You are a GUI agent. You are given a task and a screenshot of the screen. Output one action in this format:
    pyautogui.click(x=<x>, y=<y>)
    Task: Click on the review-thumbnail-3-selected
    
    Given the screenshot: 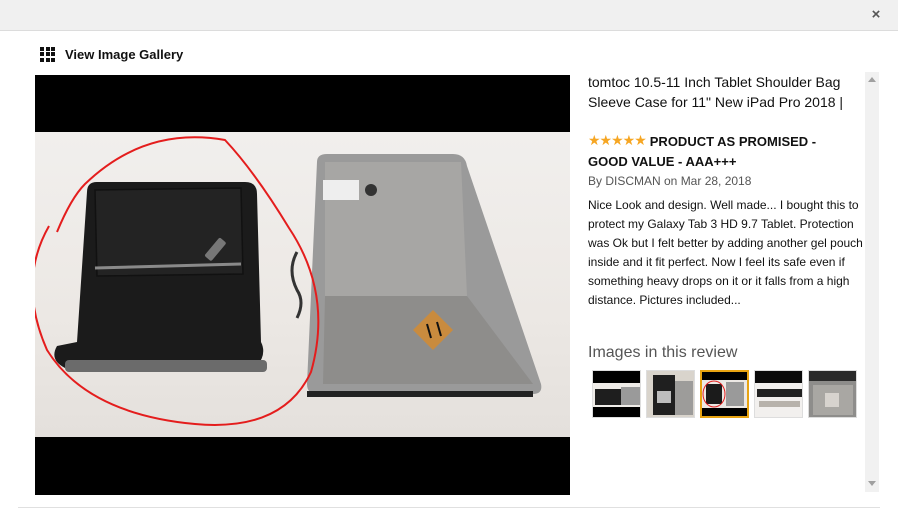 What is the action you would take?
    pyautogui.click(x=724, y=394)
    